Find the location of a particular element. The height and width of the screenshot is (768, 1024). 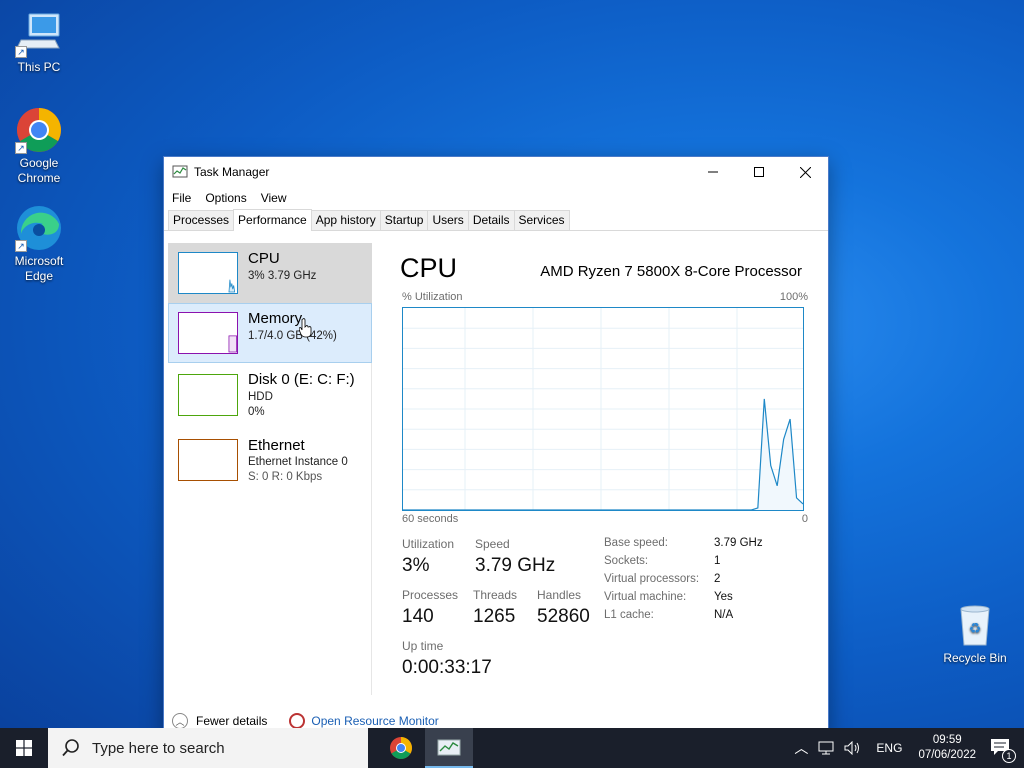

speed-value: 3.79 GHz is located at coordinates (515, 565).